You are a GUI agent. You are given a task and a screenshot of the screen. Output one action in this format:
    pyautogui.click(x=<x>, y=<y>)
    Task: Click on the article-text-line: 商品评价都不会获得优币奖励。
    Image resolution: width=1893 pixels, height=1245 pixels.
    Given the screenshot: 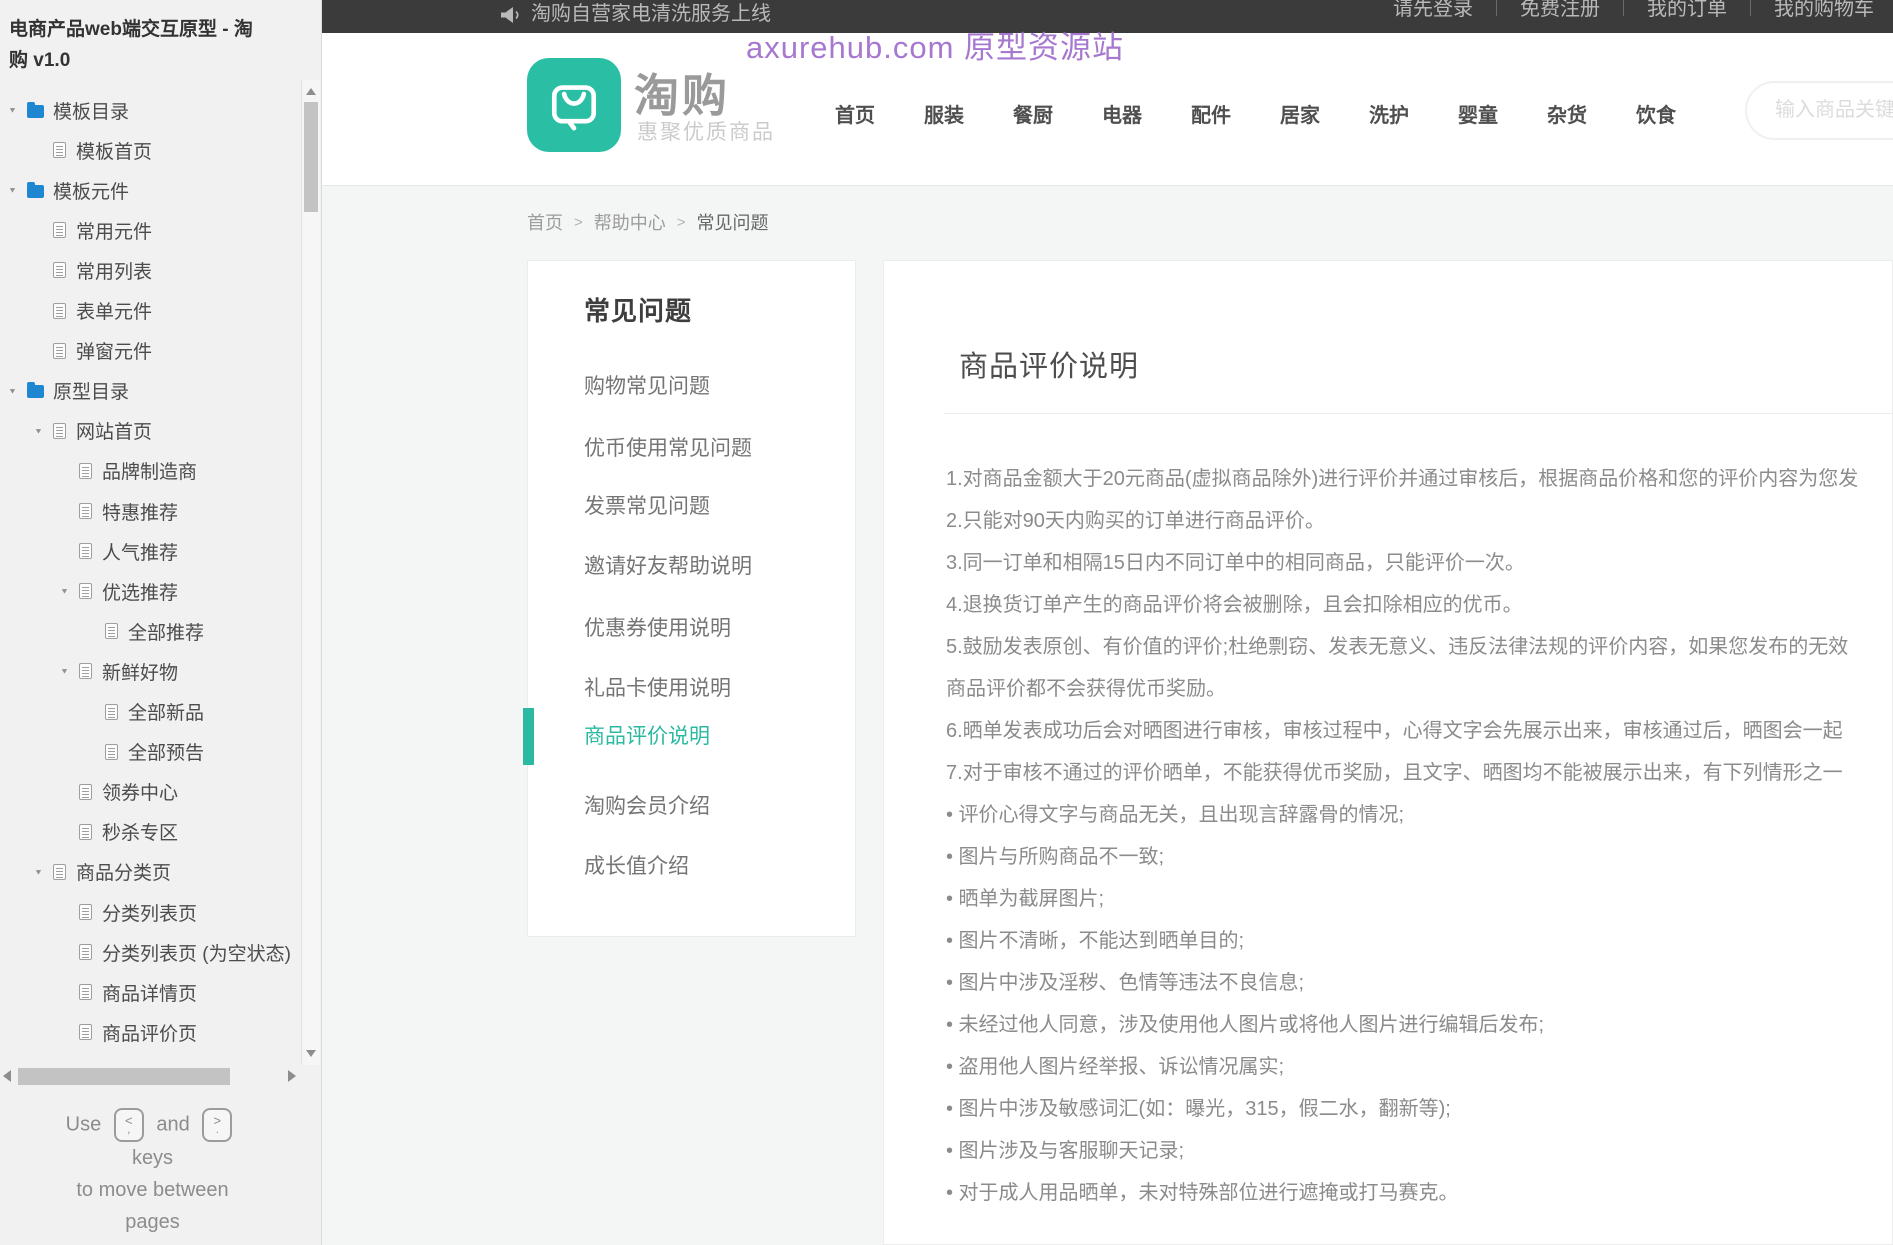 What is the action you would take?
    pyautogui.click(x=1086, y=689)
    